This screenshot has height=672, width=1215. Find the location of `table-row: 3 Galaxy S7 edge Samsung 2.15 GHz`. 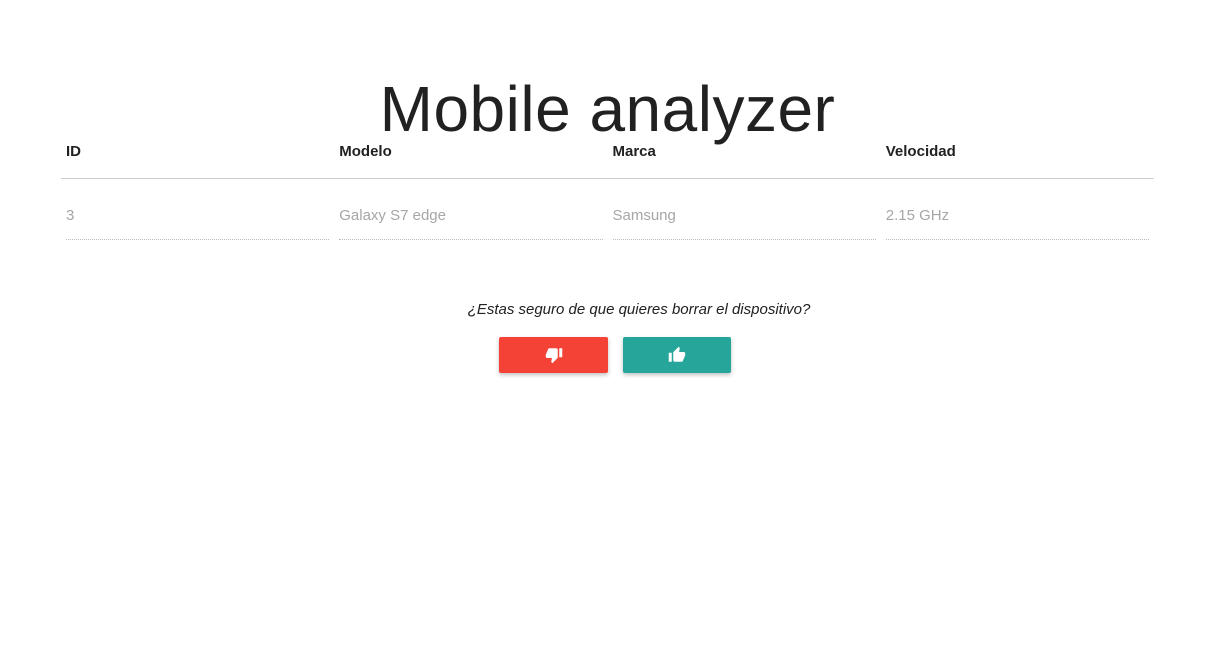

table-row: 3 Galaxy S7 edge Samsung 2.15 GHz is located at coordinates (607, 210).